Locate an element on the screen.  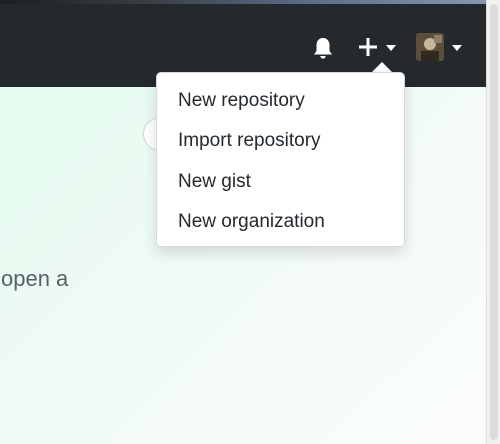
menu-item-new-organization: New organization is located at coordinates (280, 222).